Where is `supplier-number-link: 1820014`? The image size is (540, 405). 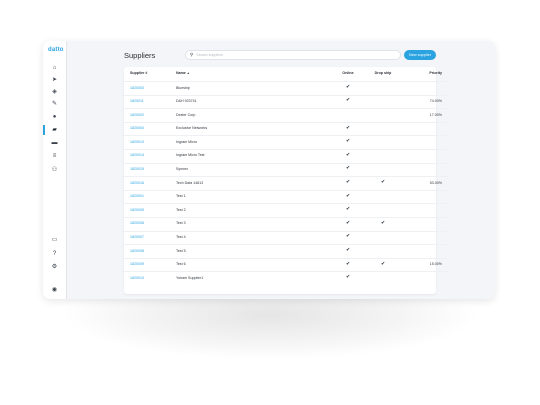 supplier-number-link: 1820014 is located at coordinates (150, 156).